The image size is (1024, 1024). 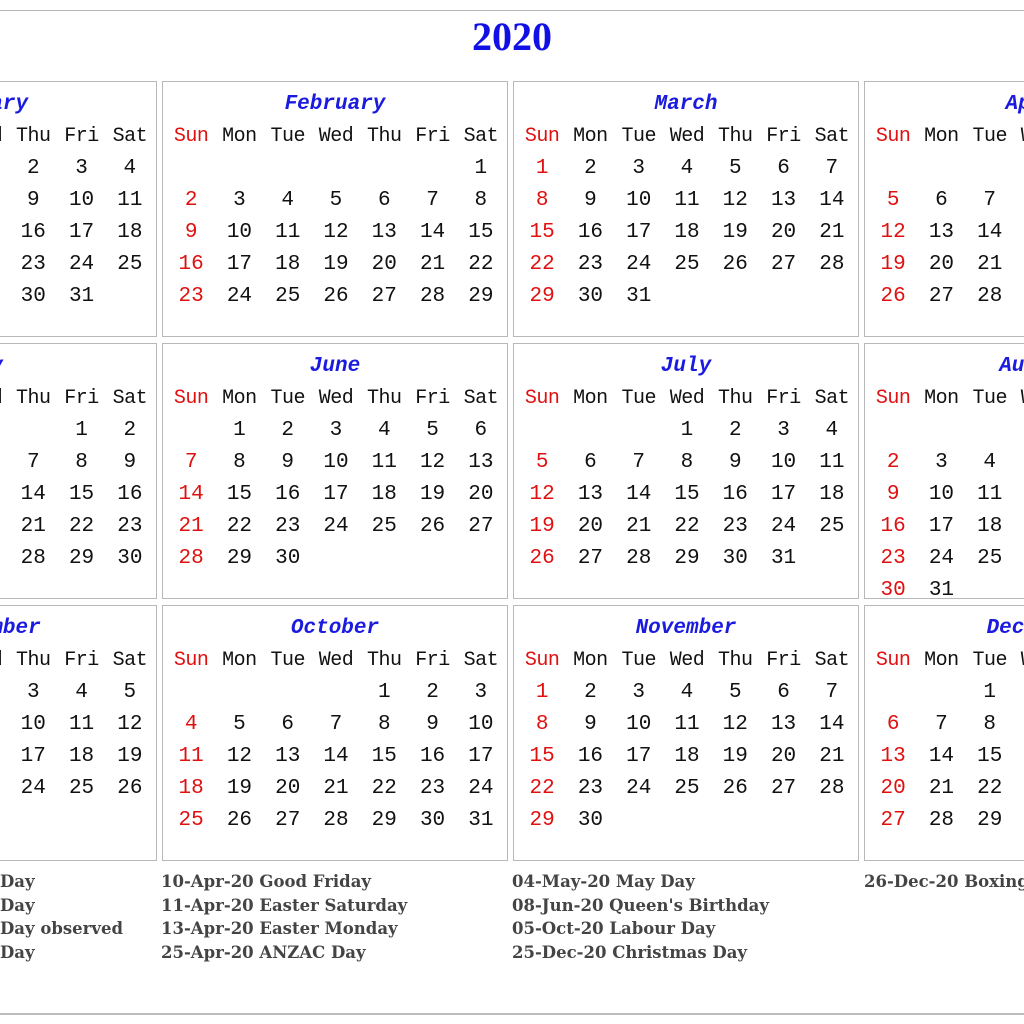 What do you see at coordinates (893, 590) in the screenshot?
I see `day-cell: 30` at bounding box center [893, 590].